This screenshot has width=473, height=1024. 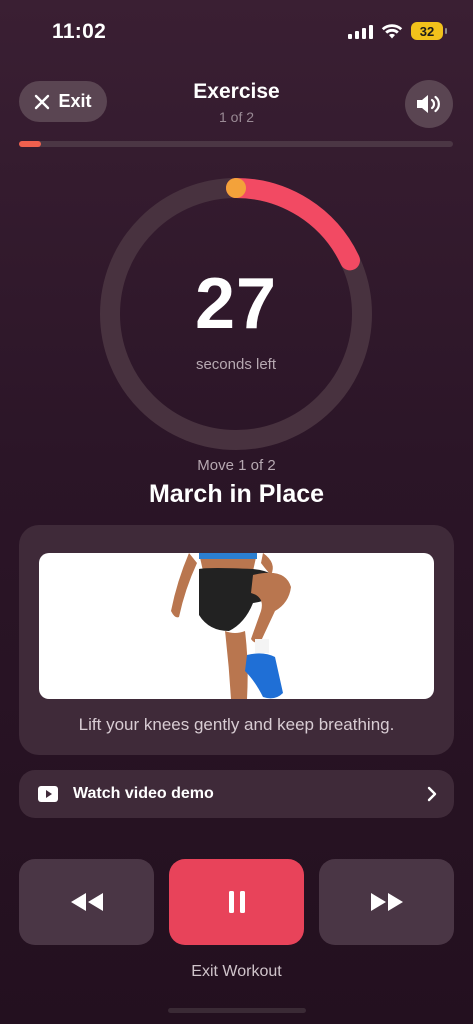 I want to click on status-time: 11:02, so click(x=79, y=31).